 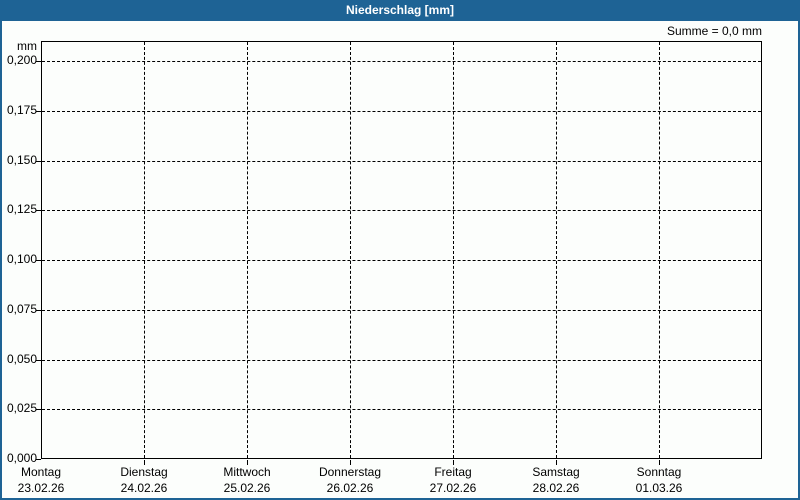 I want to click on y-tick-label: 0,100, so click(x=21, y=259).